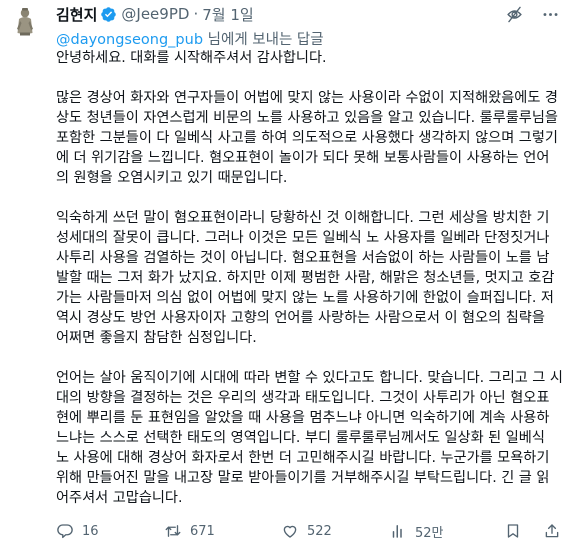 The height and width of the screenshot is (547, 576). I want to click on author-name: 김현지, so click(76, 14).